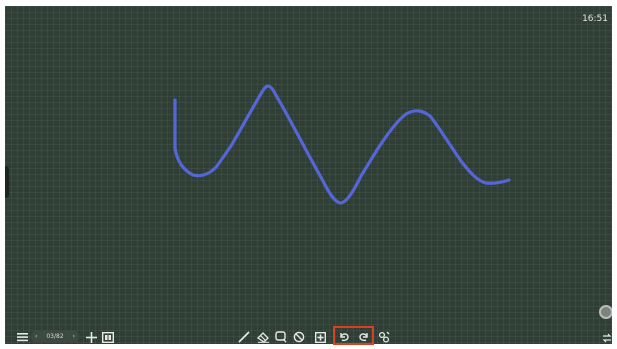 The height and width of the screenshot is (349, 617). What do you see at coordinates (108, 337) in the screenshot?
I see `page-overview-icon` at bounding box center [108, 337].